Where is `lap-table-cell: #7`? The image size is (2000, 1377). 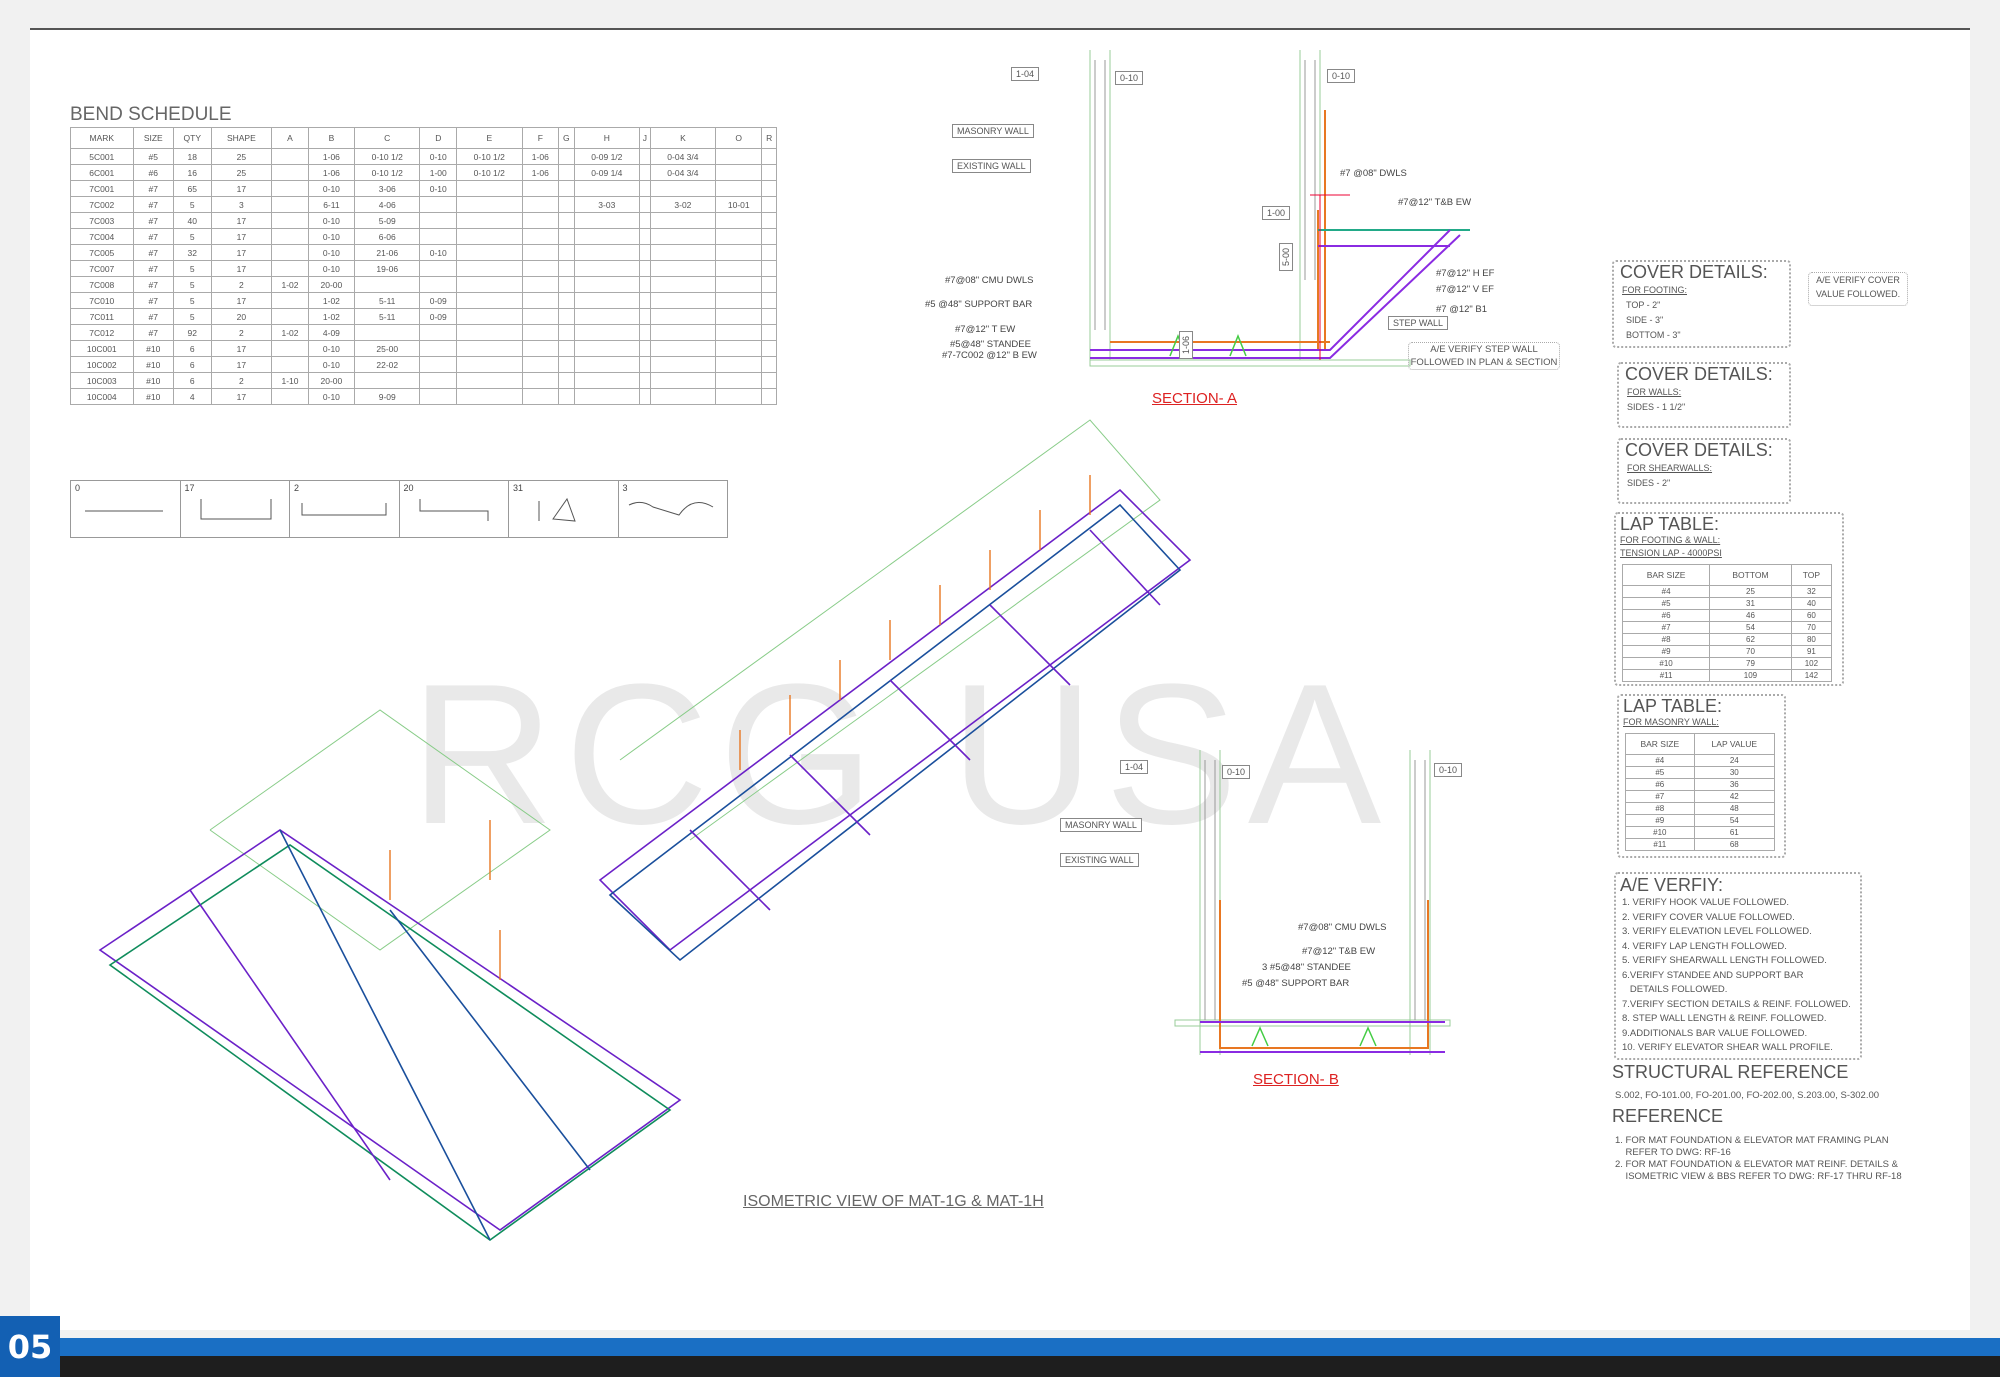 lap-table-cell: #7 is located at coordinates (1660, 796).